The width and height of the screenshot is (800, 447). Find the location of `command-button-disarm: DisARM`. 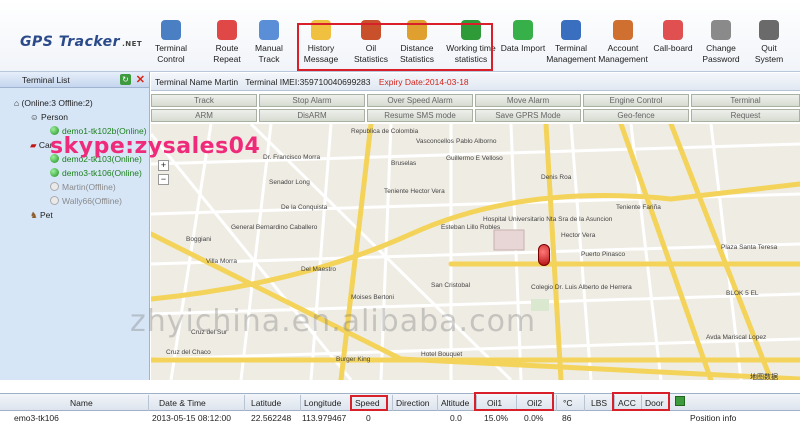

command-button-disarm: DisARM is located at coordinates (312, 115).